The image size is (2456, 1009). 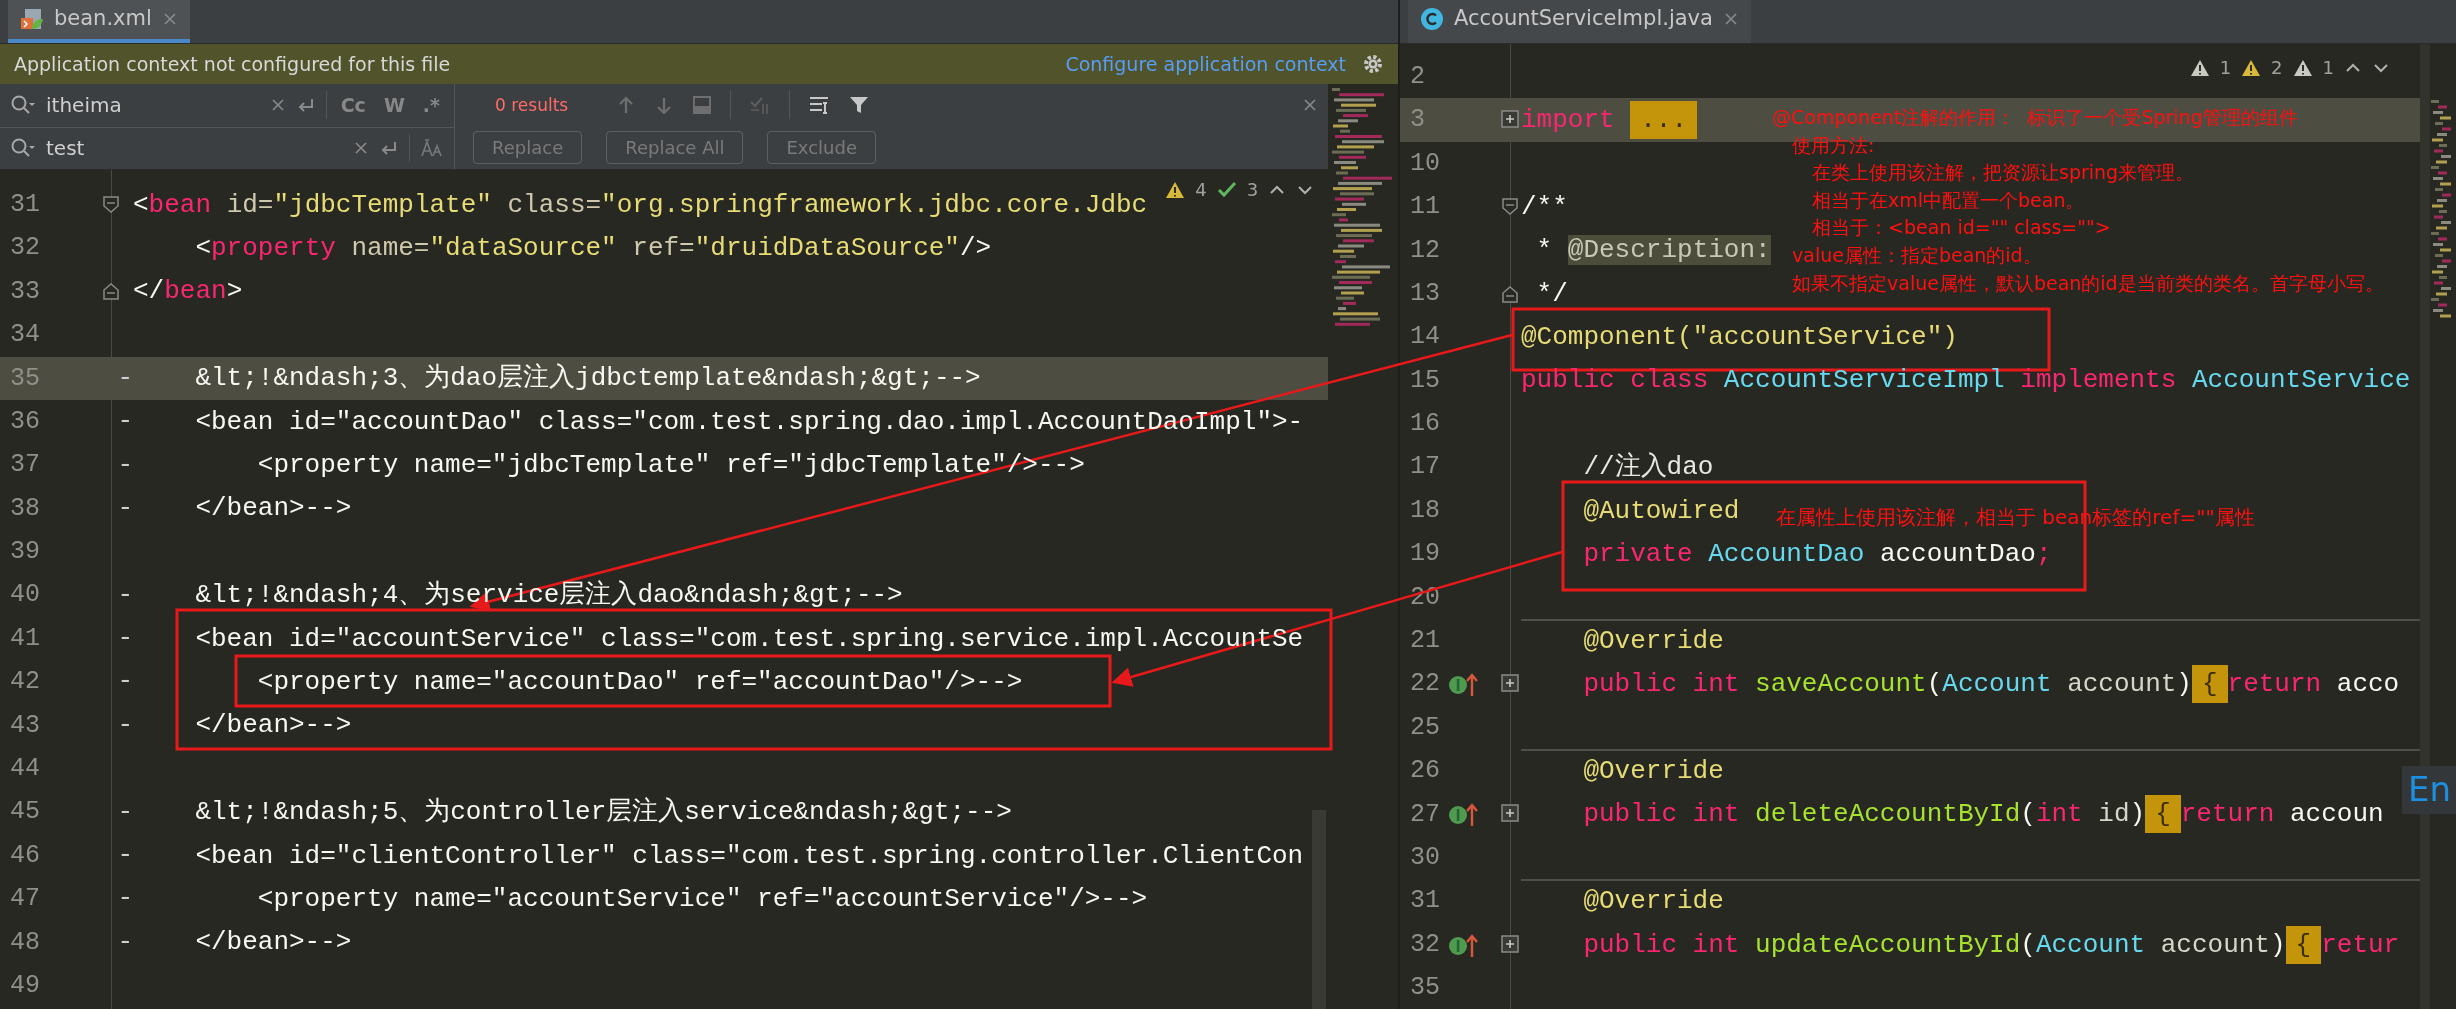 What do you see at coordinates (25, 812) in the screenshot?
I see `line-number: 45` at bounding box center [25, 812].